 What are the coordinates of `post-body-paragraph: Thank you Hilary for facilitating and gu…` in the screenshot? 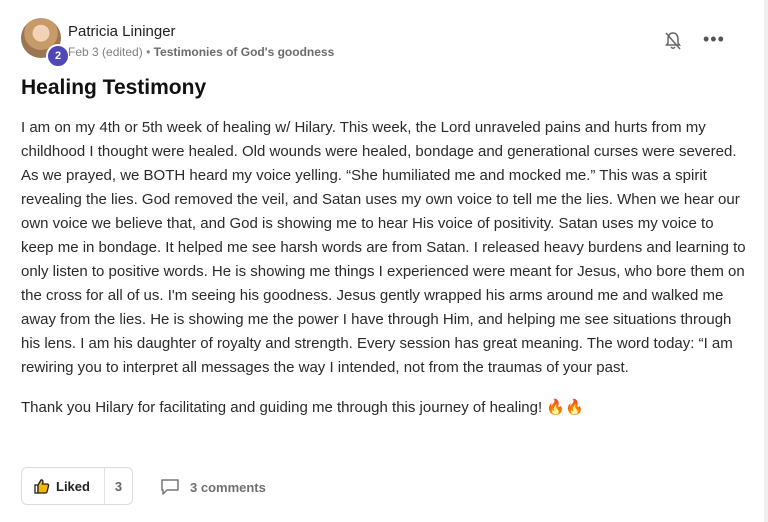 It's located at (302, 407).